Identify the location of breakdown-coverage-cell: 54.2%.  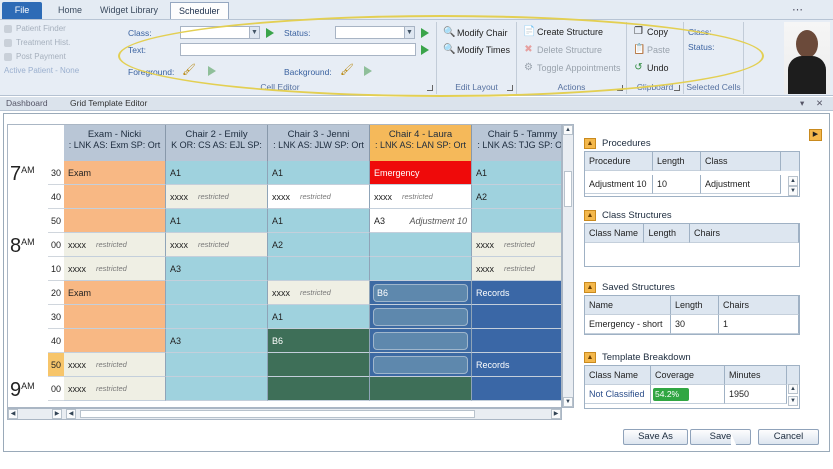
(688, 394).